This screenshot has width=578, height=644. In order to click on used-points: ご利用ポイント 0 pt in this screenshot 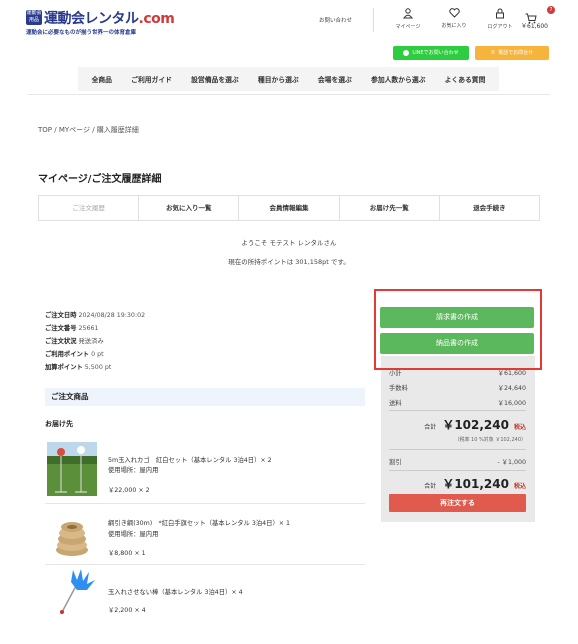, I will do `click(74, 353)`.